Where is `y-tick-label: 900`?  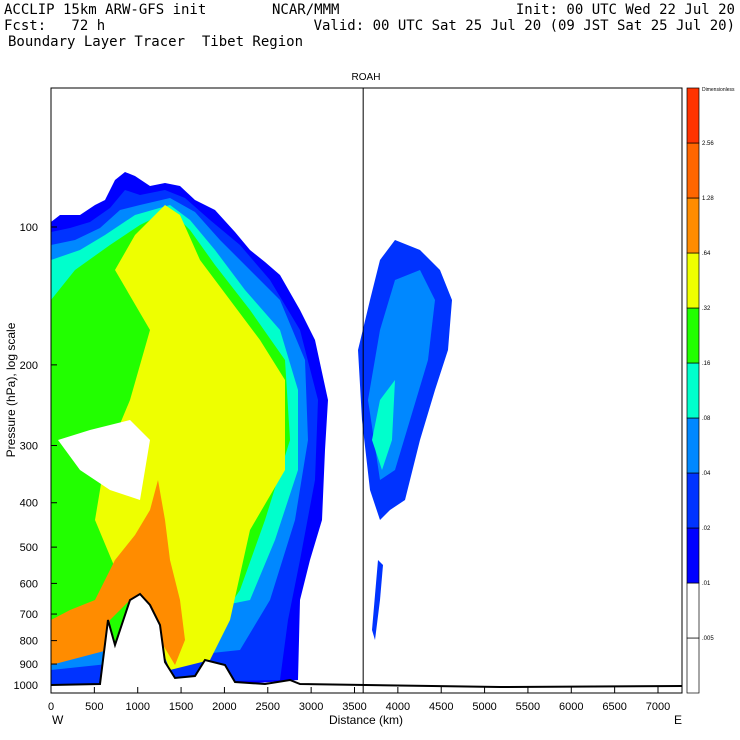
y-tick-label: 900 is located at coordinates (29, 665).